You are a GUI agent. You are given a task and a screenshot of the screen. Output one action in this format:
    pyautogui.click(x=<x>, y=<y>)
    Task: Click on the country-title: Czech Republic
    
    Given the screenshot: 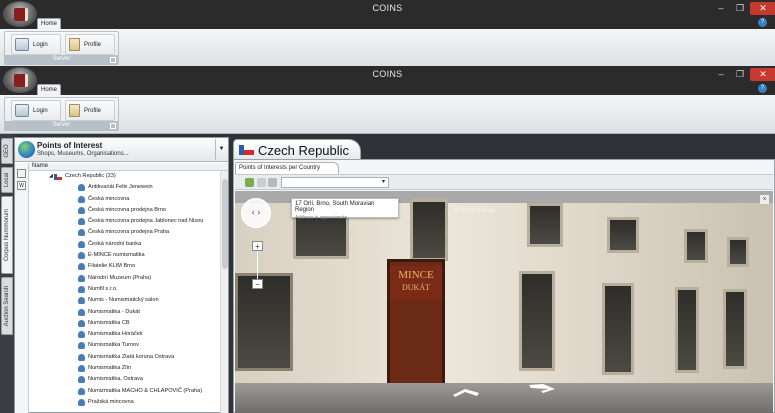 What is the action you would take?
    pyautogui.click(x=304, y=150)
    